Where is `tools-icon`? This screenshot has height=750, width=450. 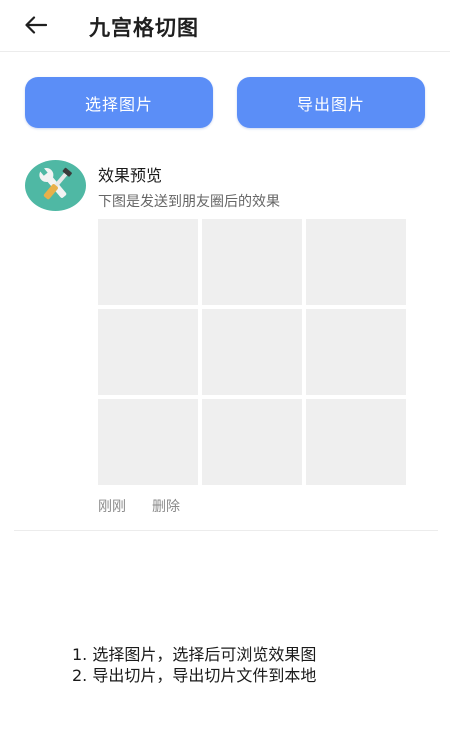 tools-icon is located at coordinates (55, 187).